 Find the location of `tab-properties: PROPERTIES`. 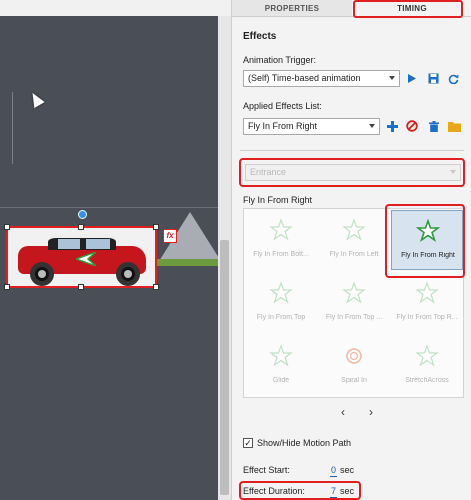

tab-properties: PROPERTIES is located at coordinates (292, 8).